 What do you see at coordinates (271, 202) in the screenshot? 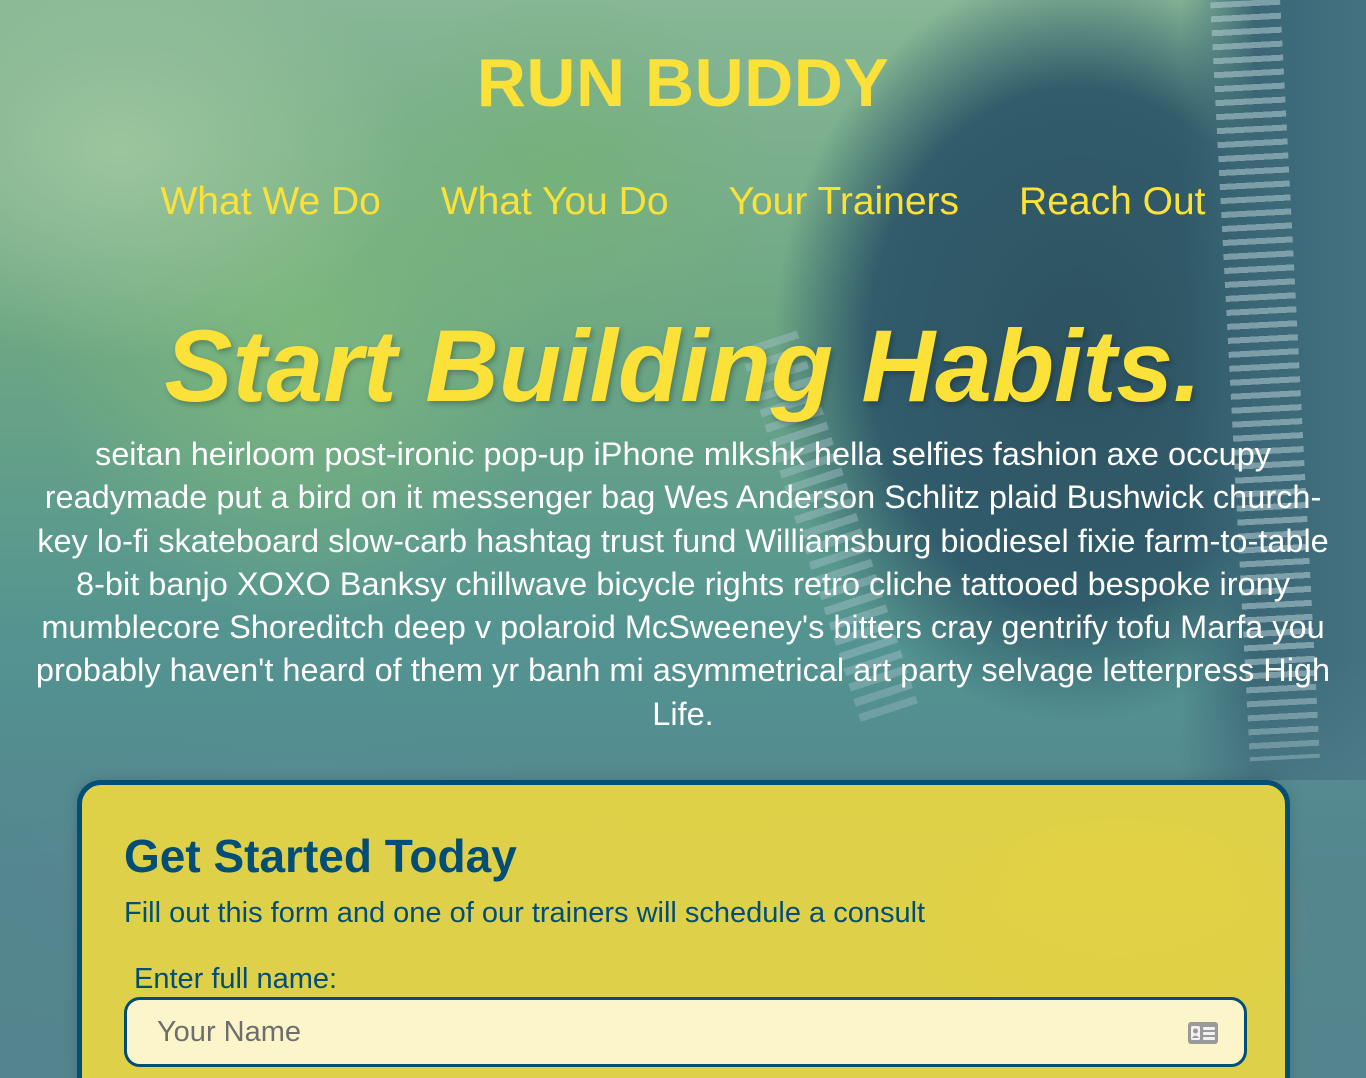
I see `nav-link-what-we-do: What We Do` at bounding box center [271, 202].